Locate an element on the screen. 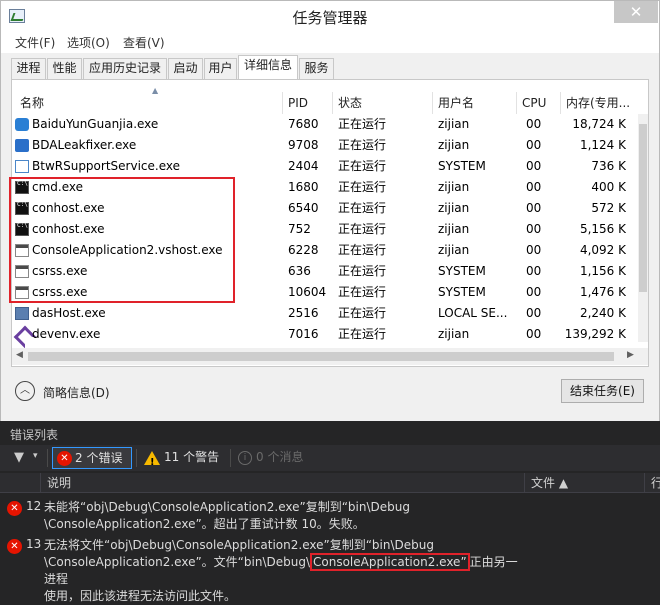 The image size is (660, 605). column-description: 说明 is located at coordinates (282, 483).